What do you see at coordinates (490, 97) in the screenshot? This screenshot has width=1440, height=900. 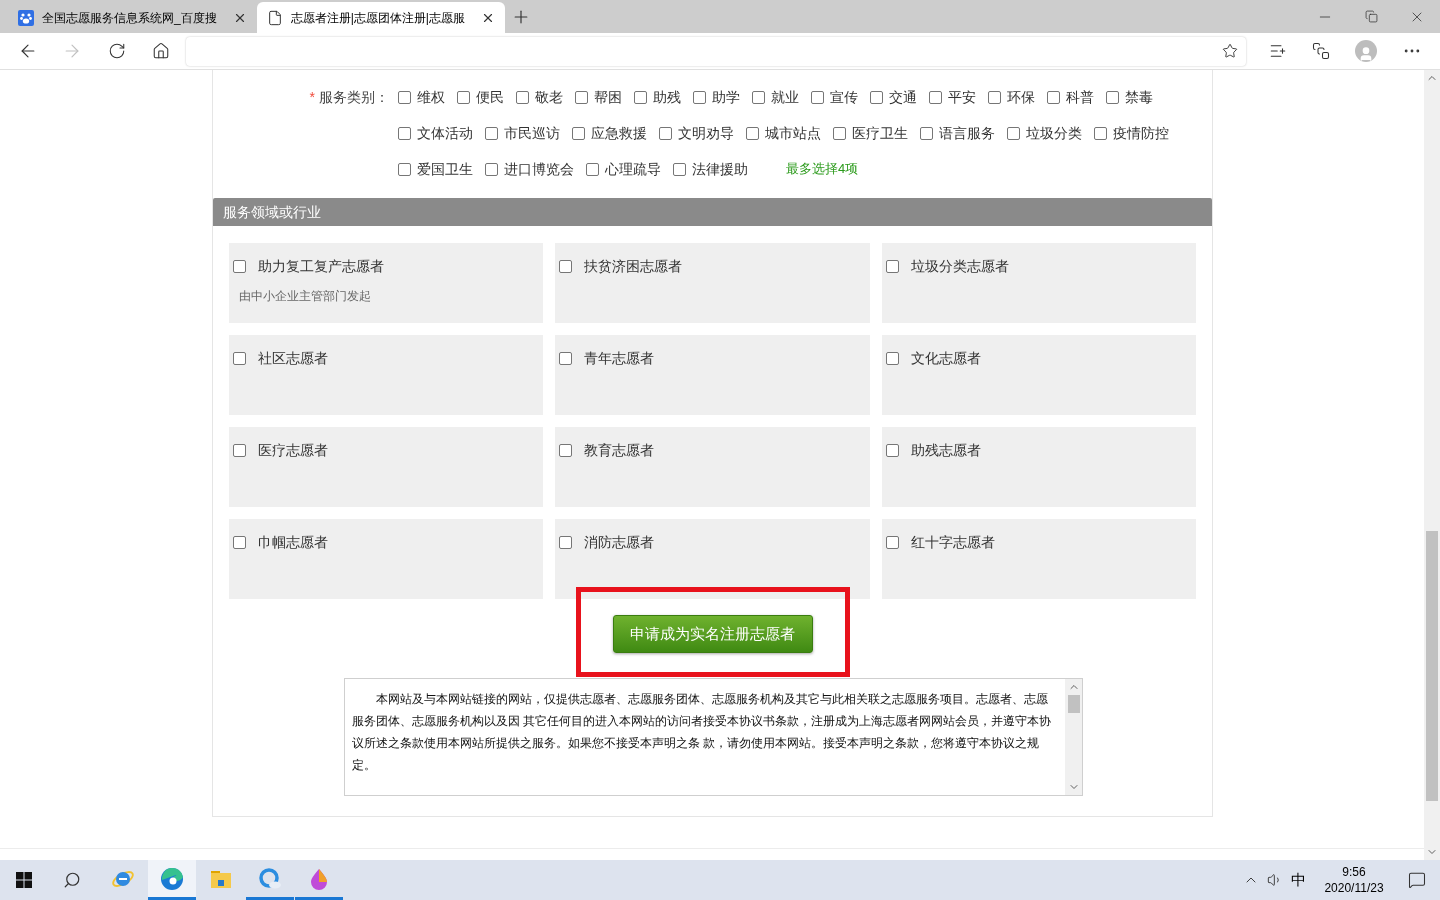 I see `option-label: 便民` at bounding box center [490, 97].